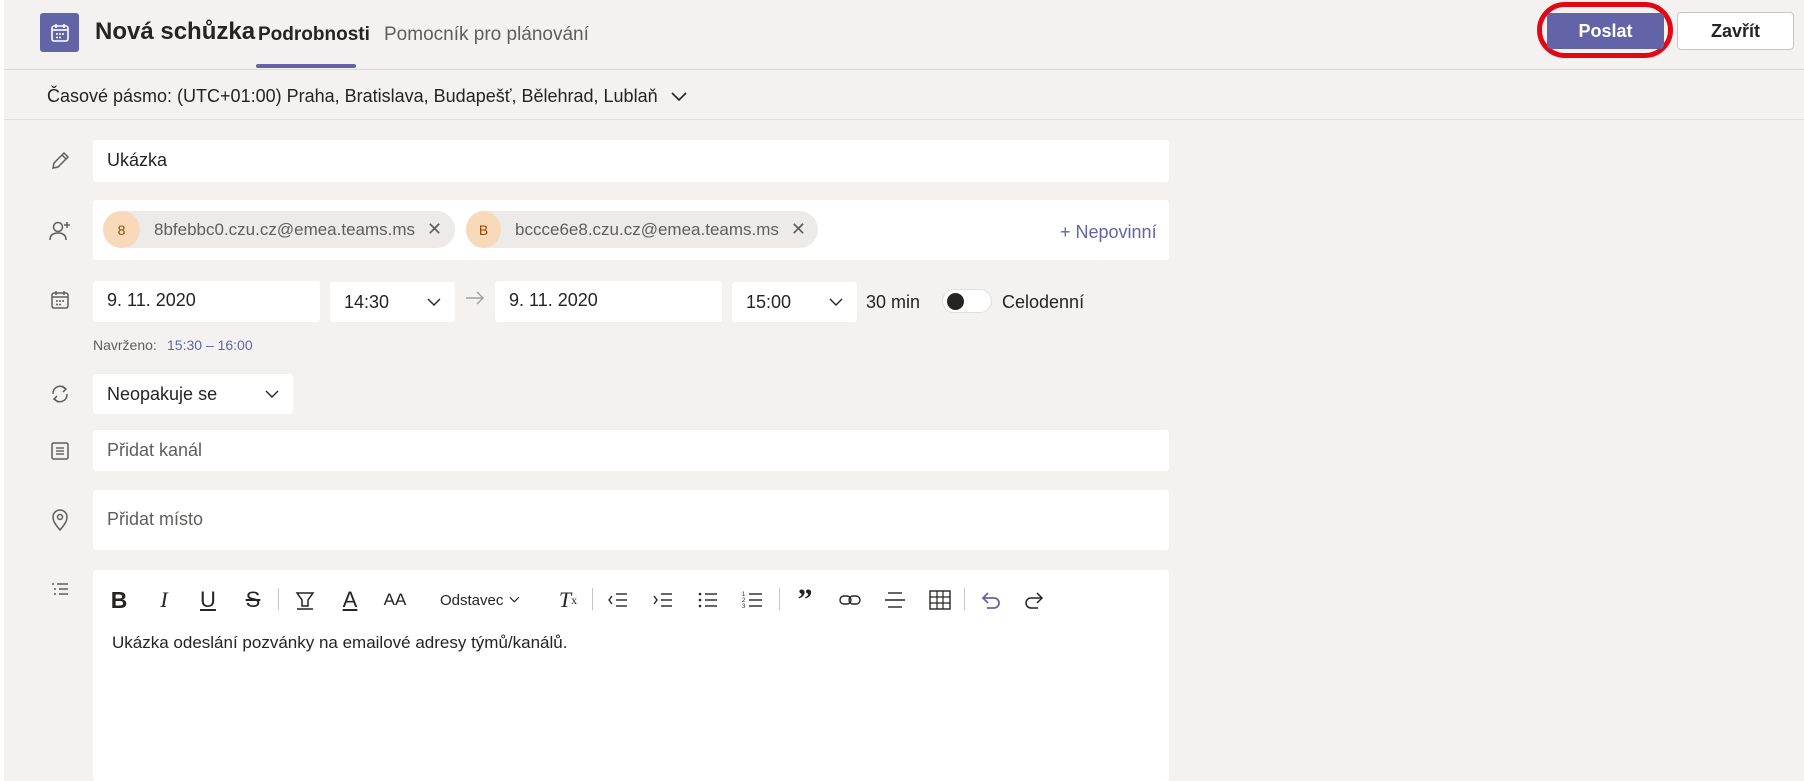  I want to click on redo-icon, so click(1035, 600).